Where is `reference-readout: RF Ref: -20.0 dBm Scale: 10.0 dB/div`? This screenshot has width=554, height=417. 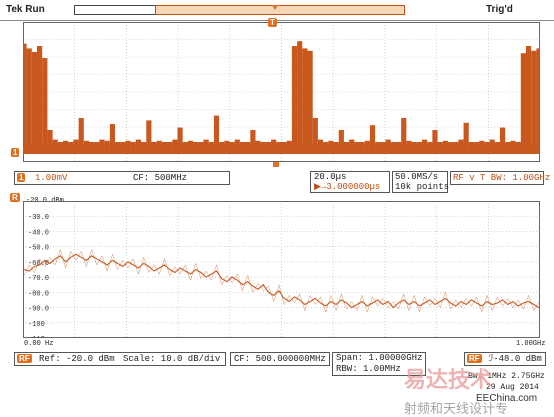
reference-readout: RF Ref: -20.0 dBm Scale: 10.0 dB/div is located at coordinates (120, 359).